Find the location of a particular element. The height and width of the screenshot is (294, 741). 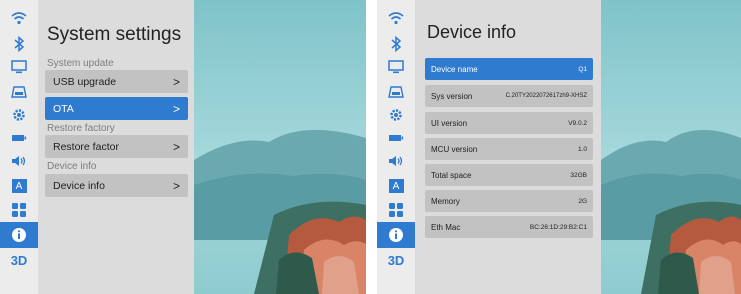

info-row-memory: Memory 2G is located at coordinates (509, 201).